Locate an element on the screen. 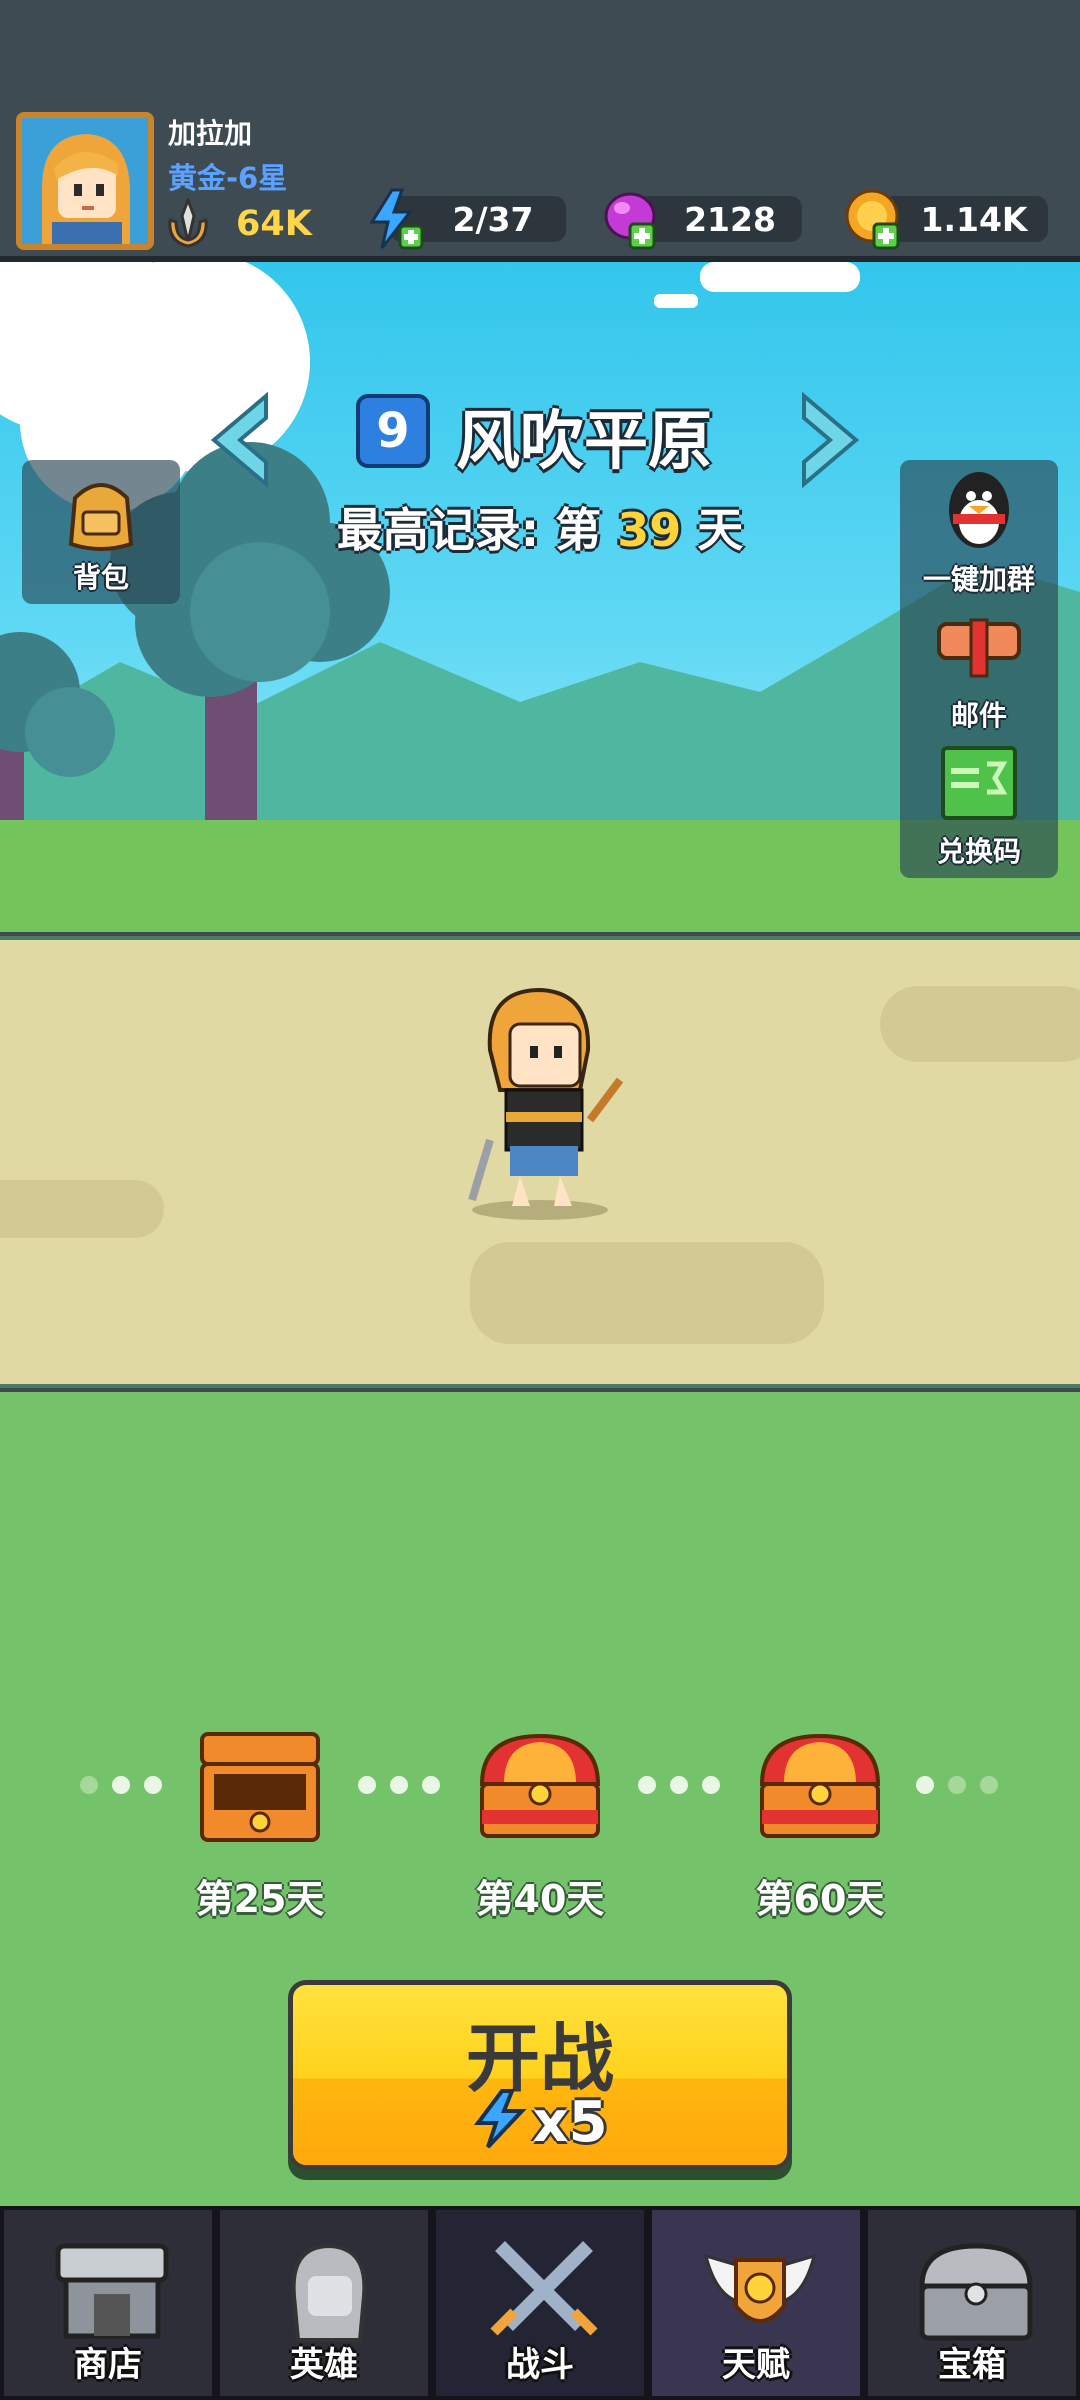 The width and height of the screenshot is (1080, 2400). mail-button: 邮件 is located at coordinates (979, 666).